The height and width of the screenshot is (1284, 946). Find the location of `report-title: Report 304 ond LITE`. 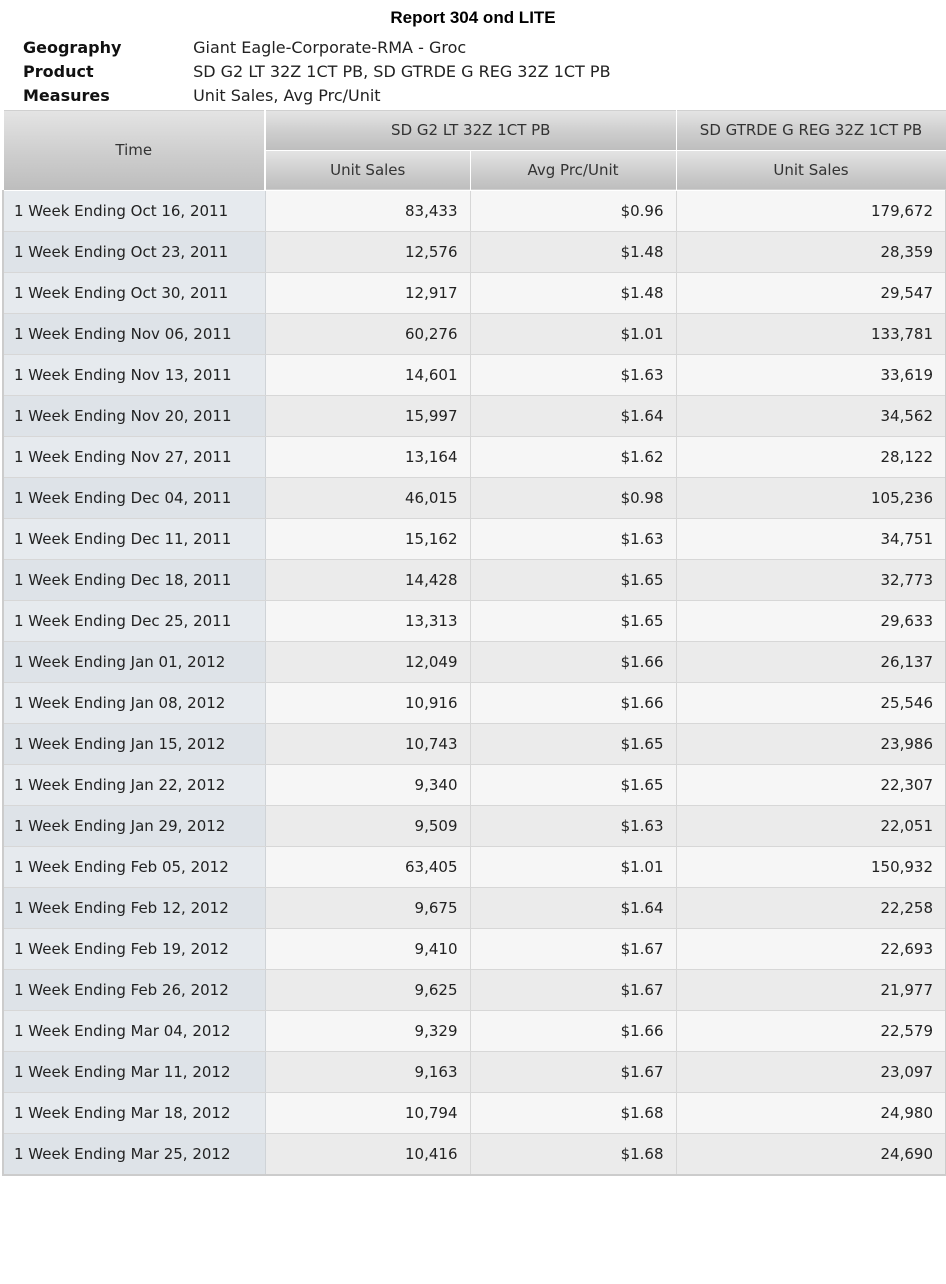

report-title: Report 304 ond LITE is located at coordinates (473, 17).